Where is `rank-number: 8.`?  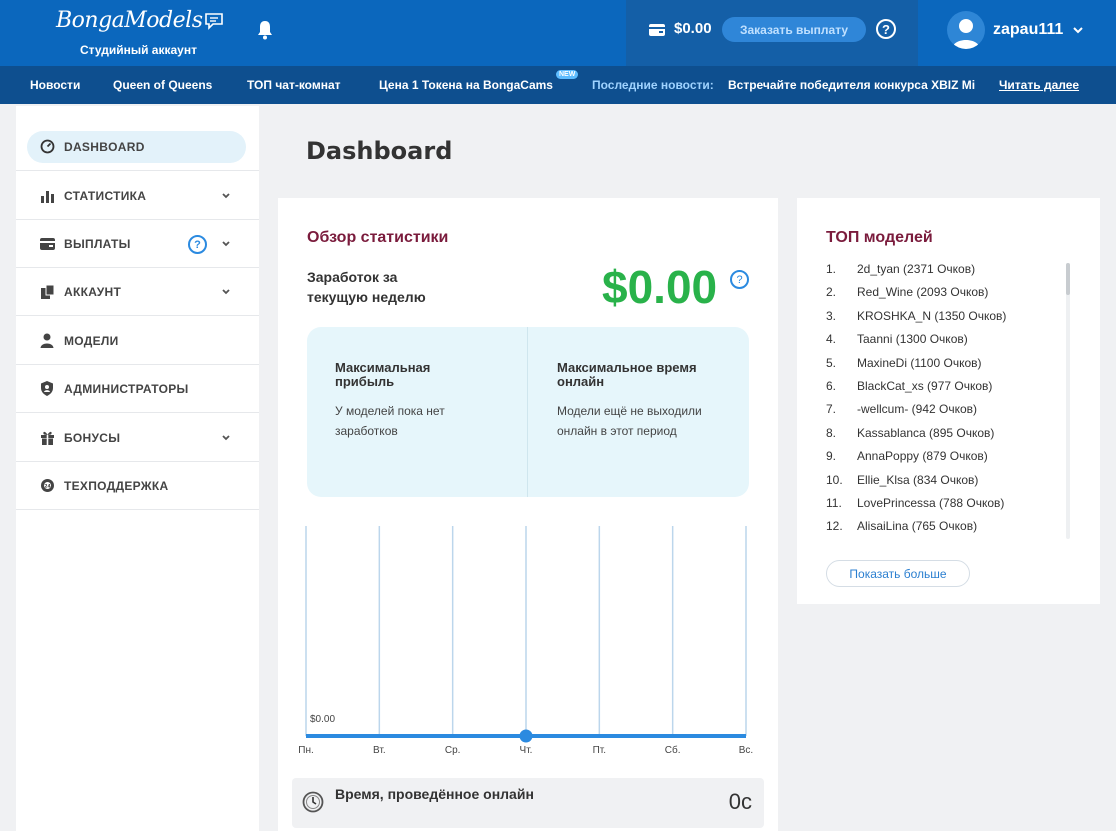 rank-number: 8. is located at coordinates (831, 432).